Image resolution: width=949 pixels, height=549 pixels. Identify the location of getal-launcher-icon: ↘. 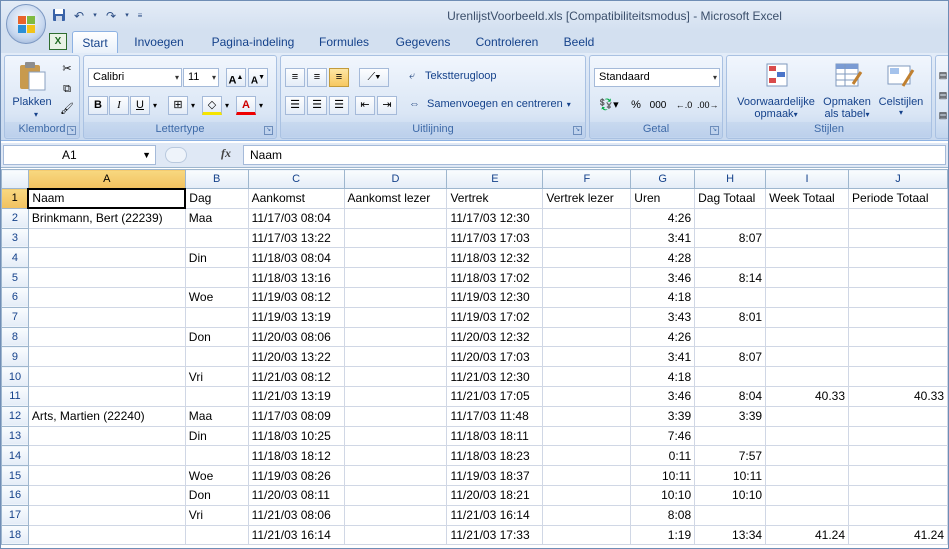
(714, 130).